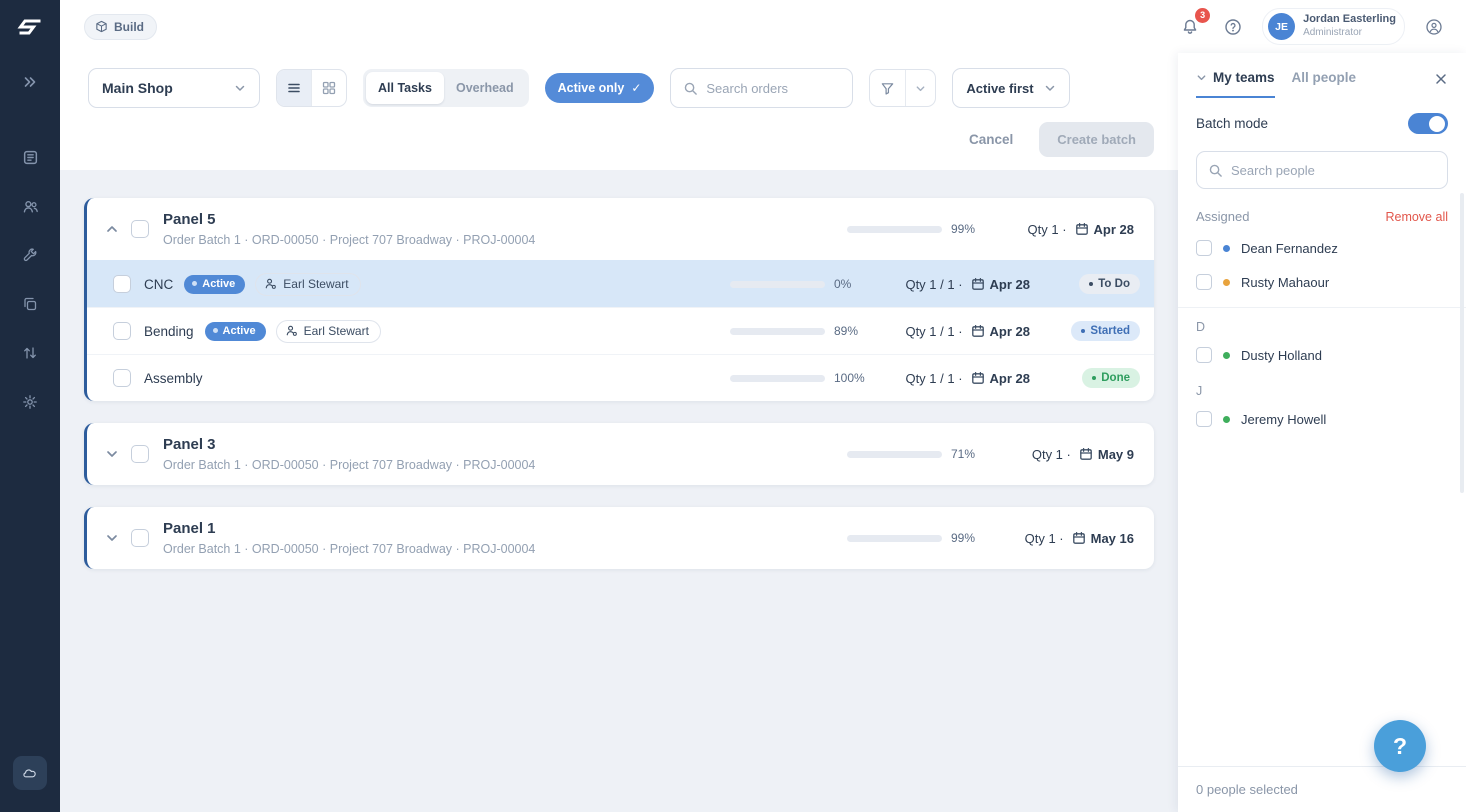  I want to click on status-badge: Done, so click(1111, 378).